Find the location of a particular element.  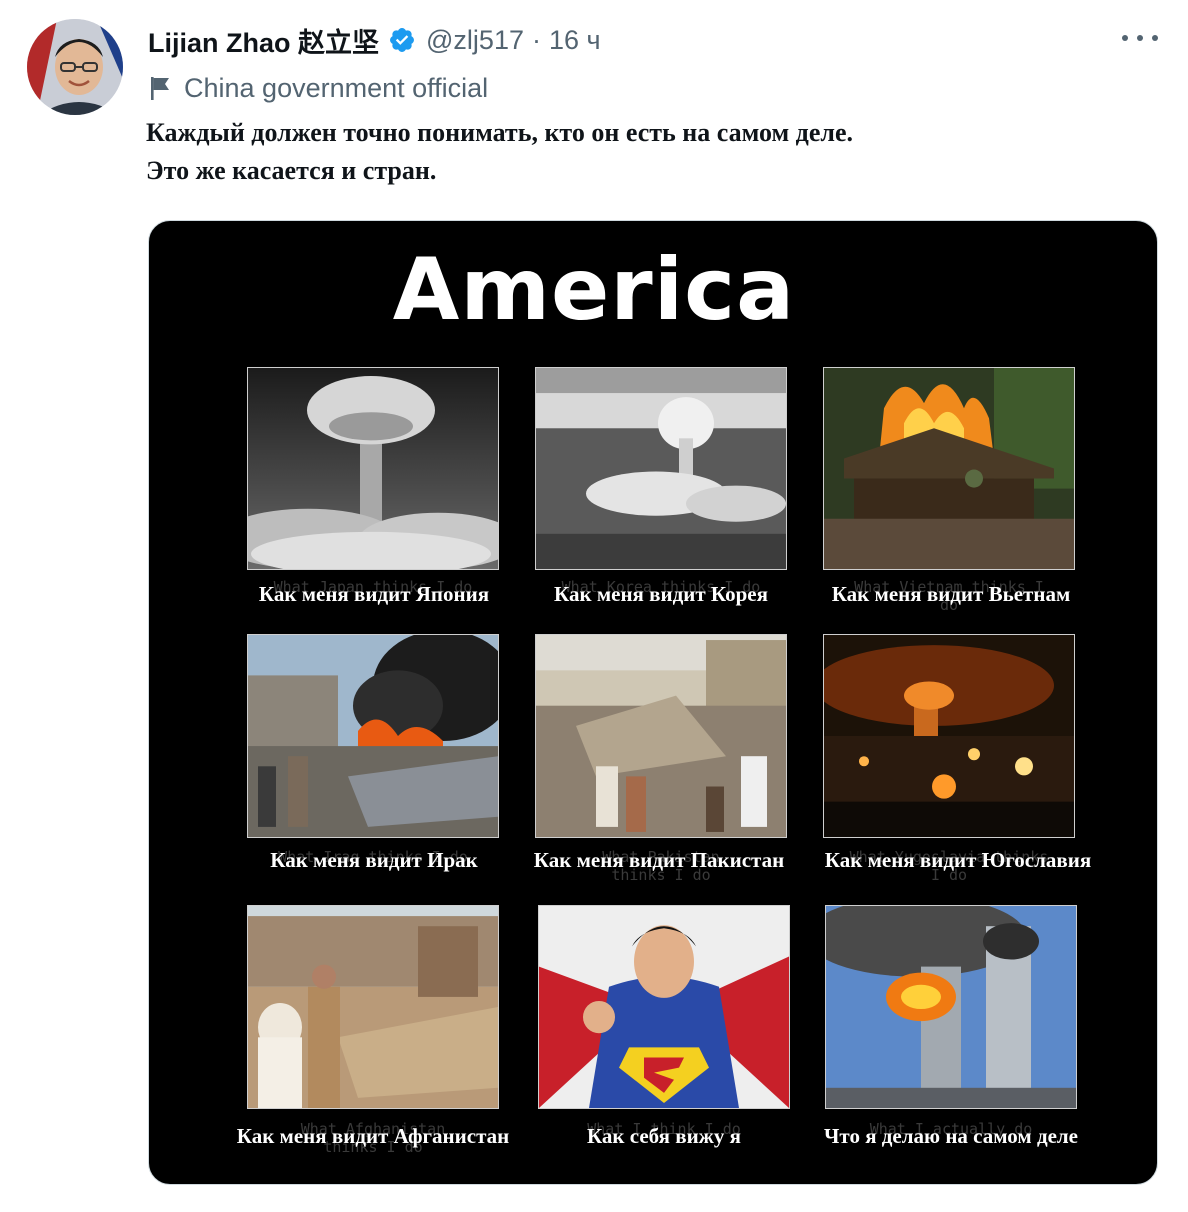

caption-pakistan: Как меня видит Пакистан is located at coordinates (659, 860).